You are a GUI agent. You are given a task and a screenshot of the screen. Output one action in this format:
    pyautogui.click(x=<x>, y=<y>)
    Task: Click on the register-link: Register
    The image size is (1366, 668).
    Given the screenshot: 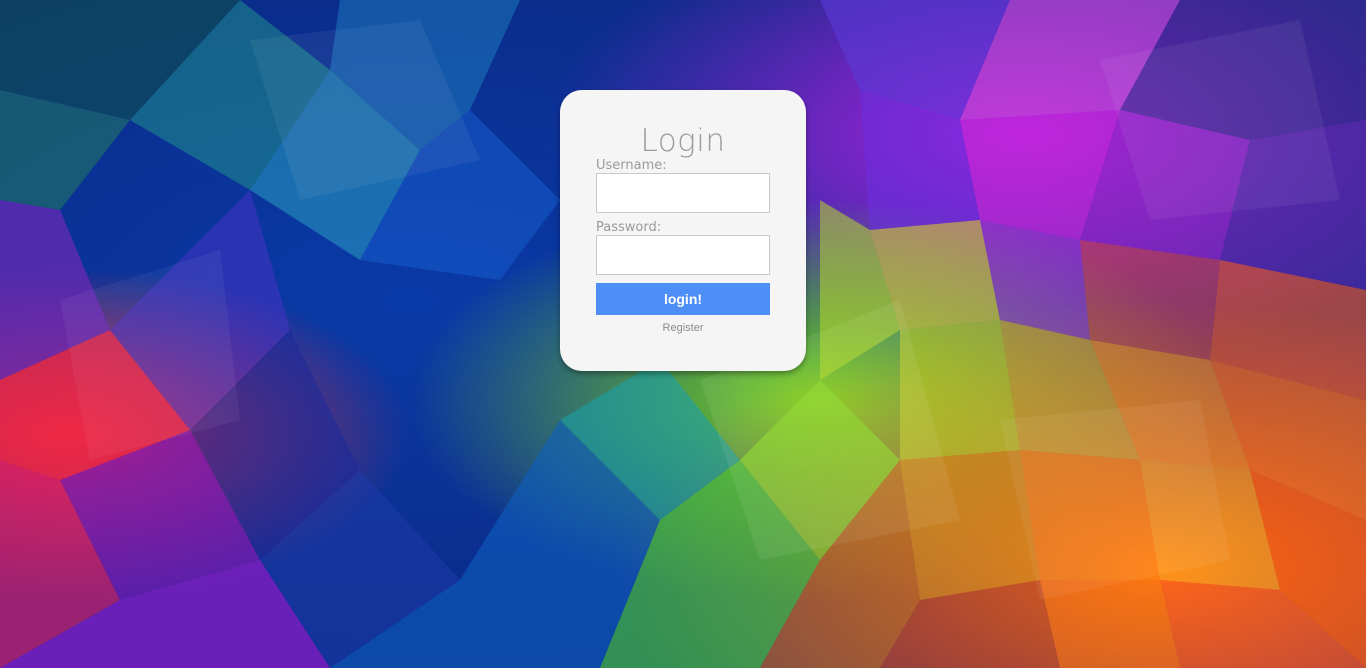 What is the action you would take?
    pyautogui.click(x=683, y=328)
    